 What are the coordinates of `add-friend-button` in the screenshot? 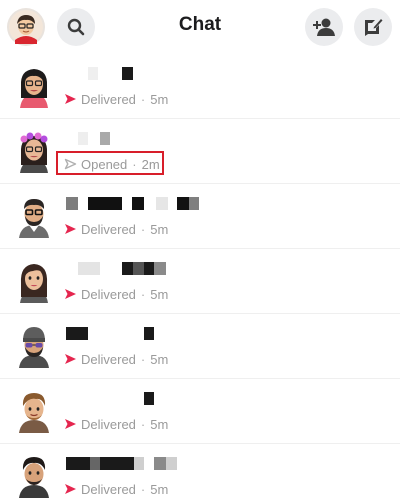 It's located at (324, 27).